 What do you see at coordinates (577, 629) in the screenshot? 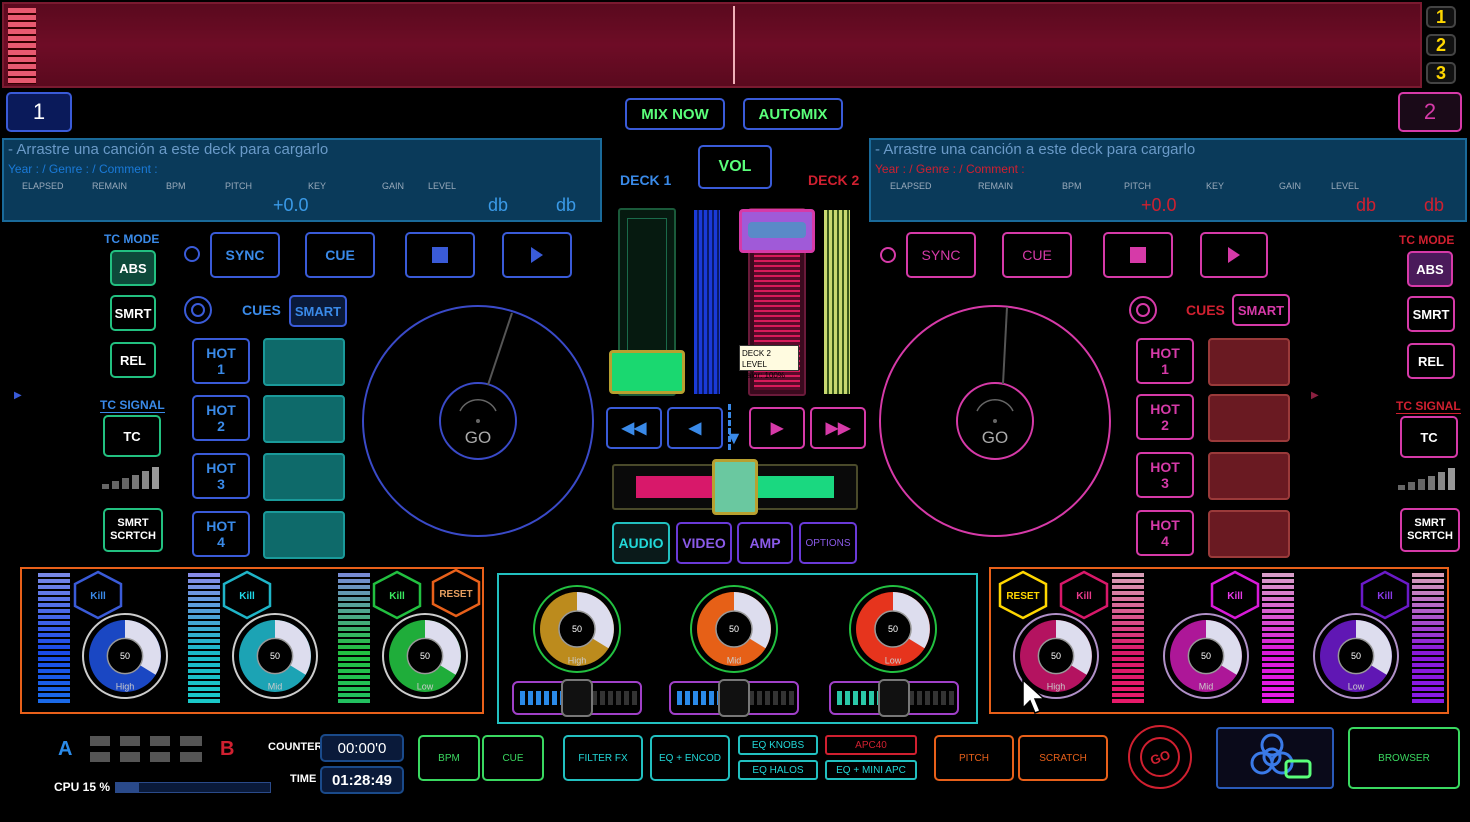
I see `center-eq-knob-0: 50 High` at bounding box center [577, 629].